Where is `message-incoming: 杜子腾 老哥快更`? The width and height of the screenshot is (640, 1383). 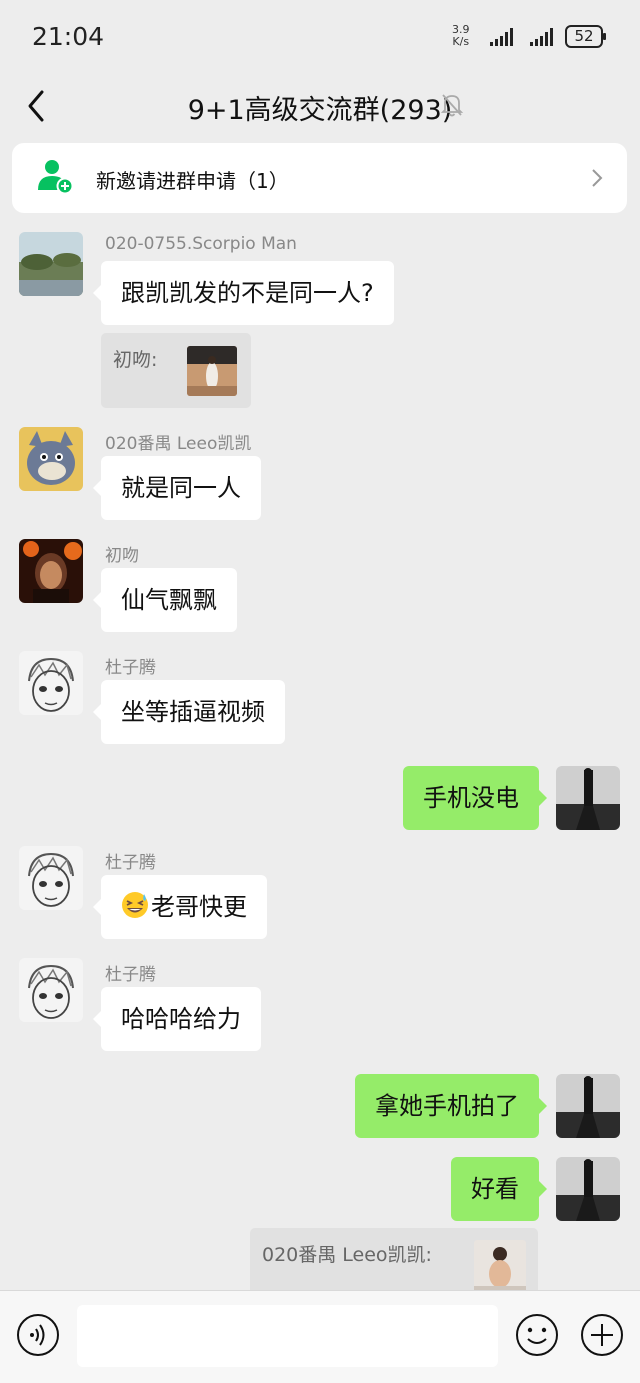
message-incoming: 杜子腾 老哥快更 is located at coordinates (320, 890).